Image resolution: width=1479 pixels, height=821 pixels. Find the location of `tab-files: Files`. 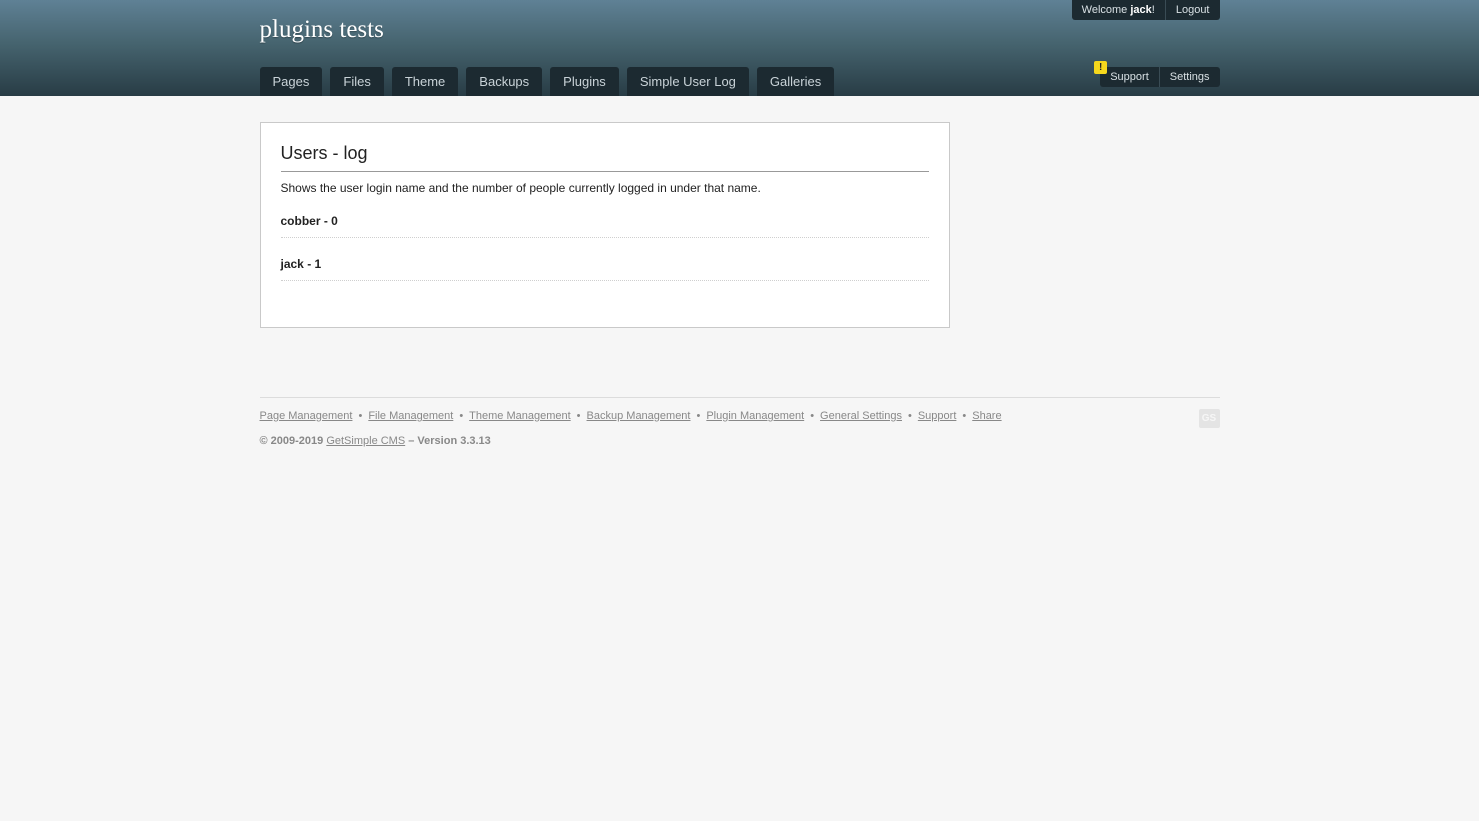

tab-files: Files is located at coordinates (357, 81).